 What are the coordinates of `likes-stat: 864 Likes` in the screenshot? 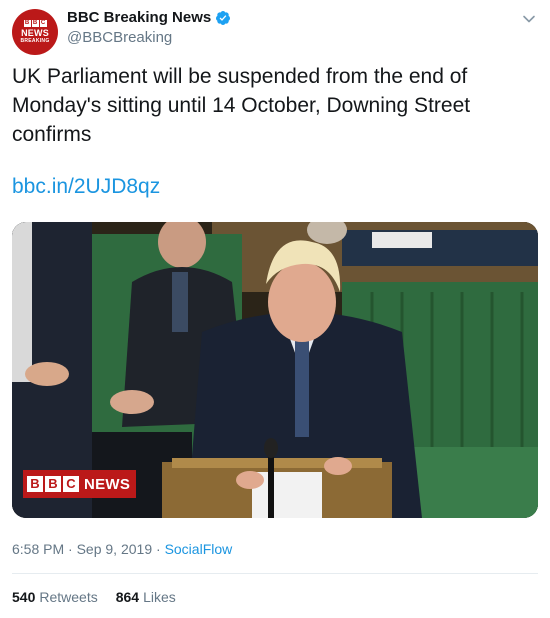 It's located at (146, 597).